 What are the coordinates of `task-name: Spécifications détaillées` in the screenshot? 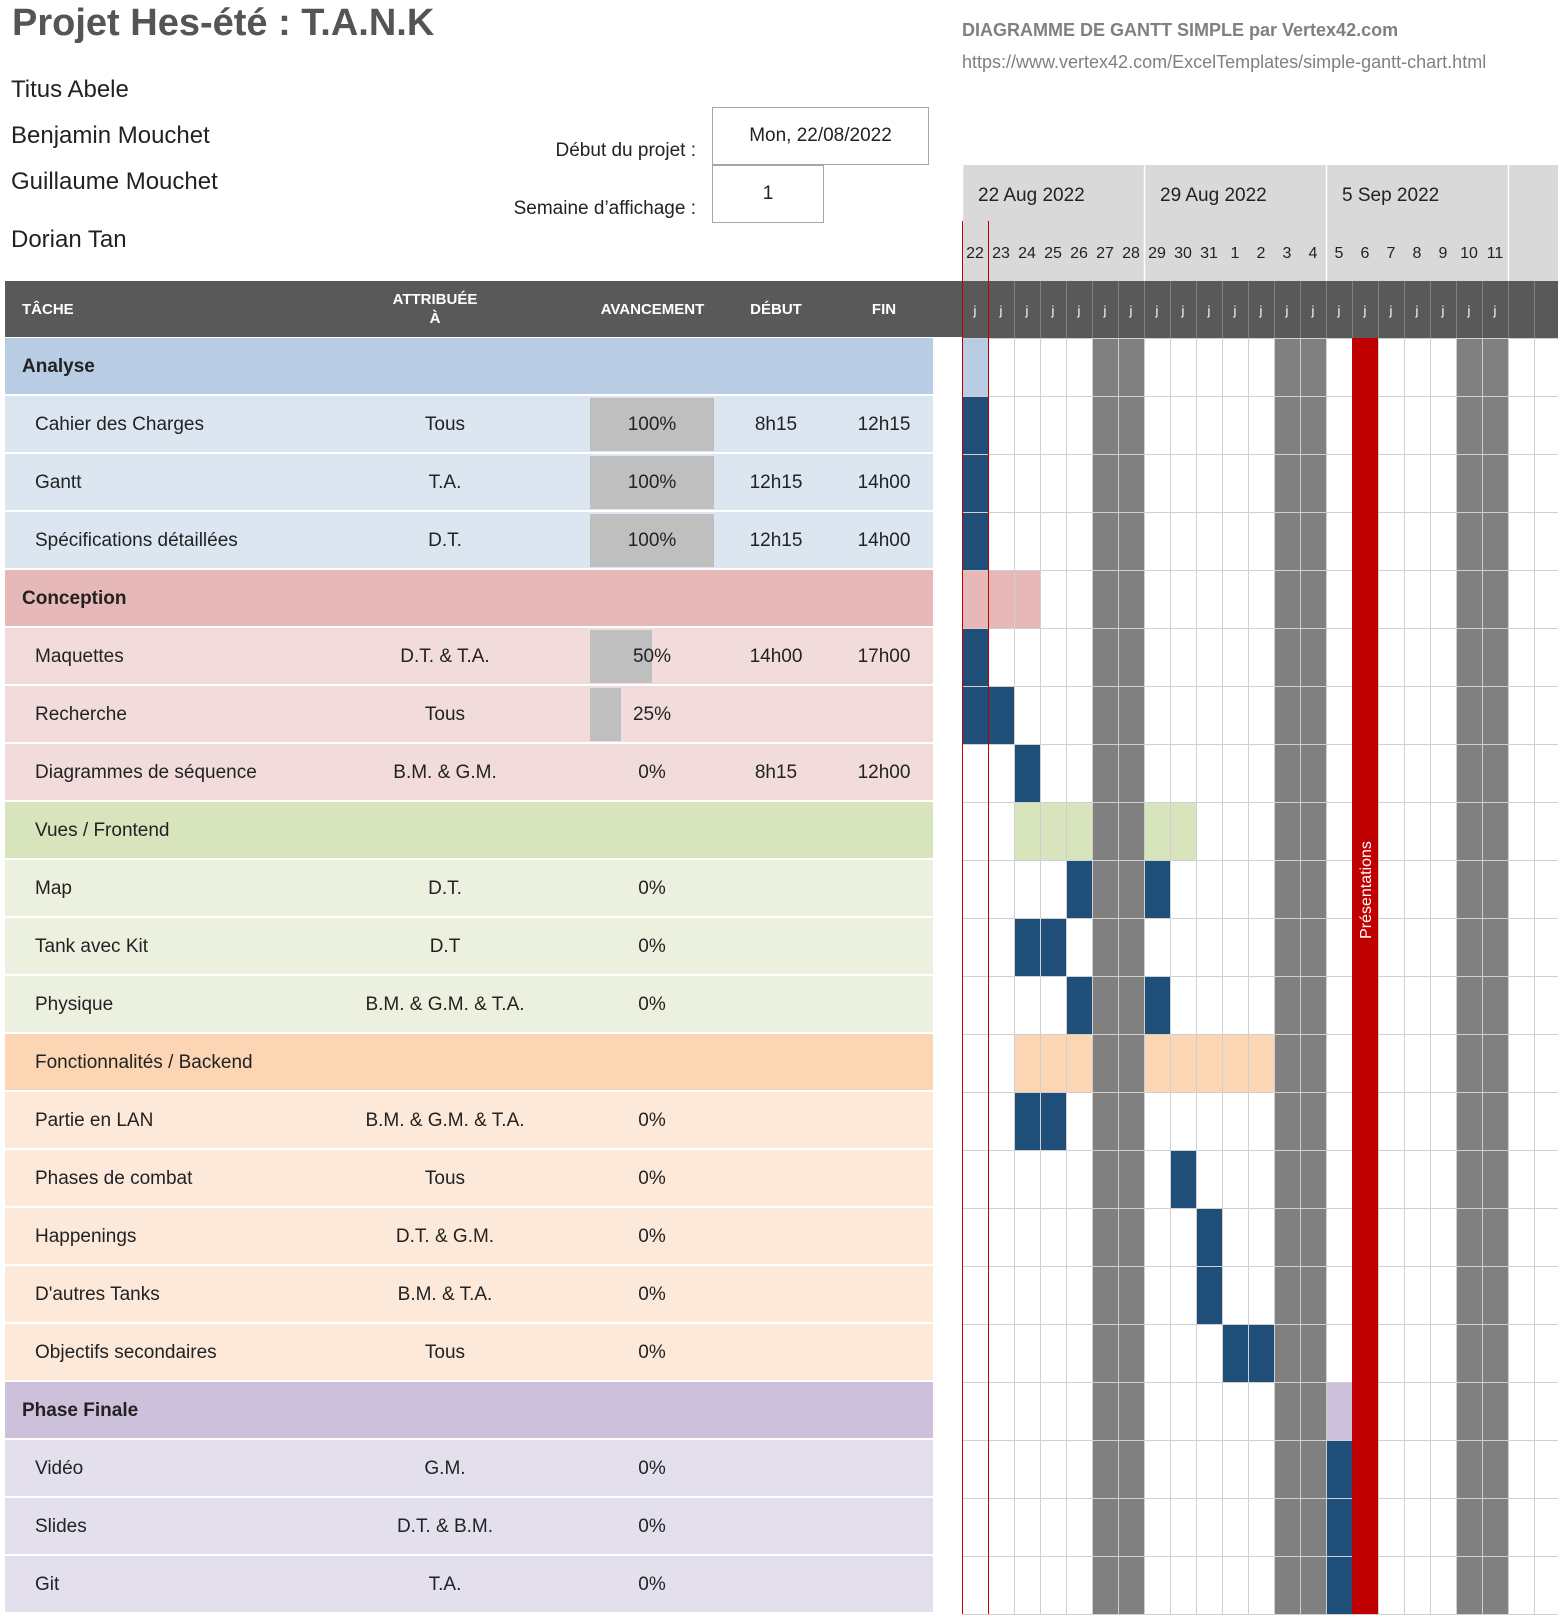 It's located at (200, 540).